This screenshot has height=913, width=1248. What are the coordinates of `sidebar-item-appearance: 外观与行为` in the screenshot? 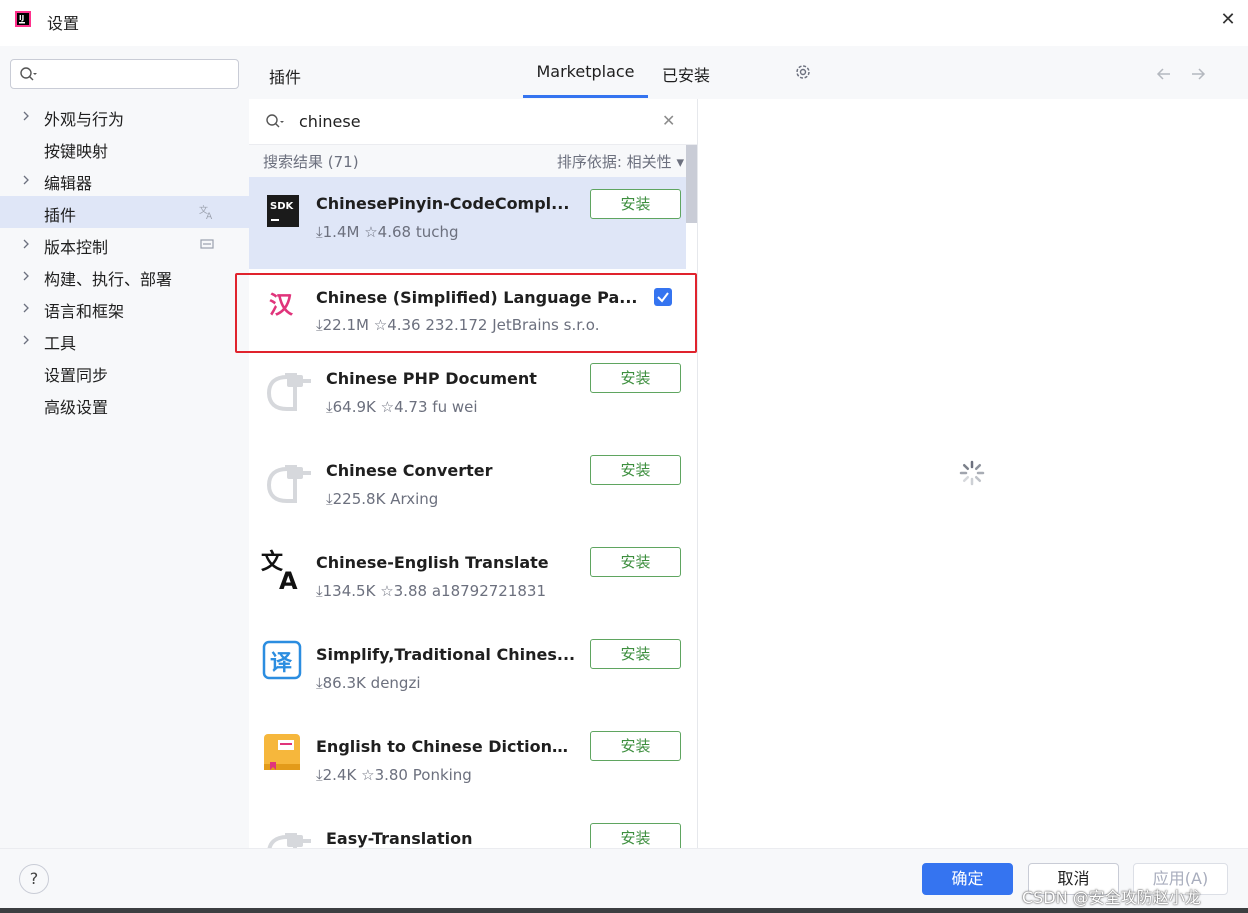 It's located at (124, 116).